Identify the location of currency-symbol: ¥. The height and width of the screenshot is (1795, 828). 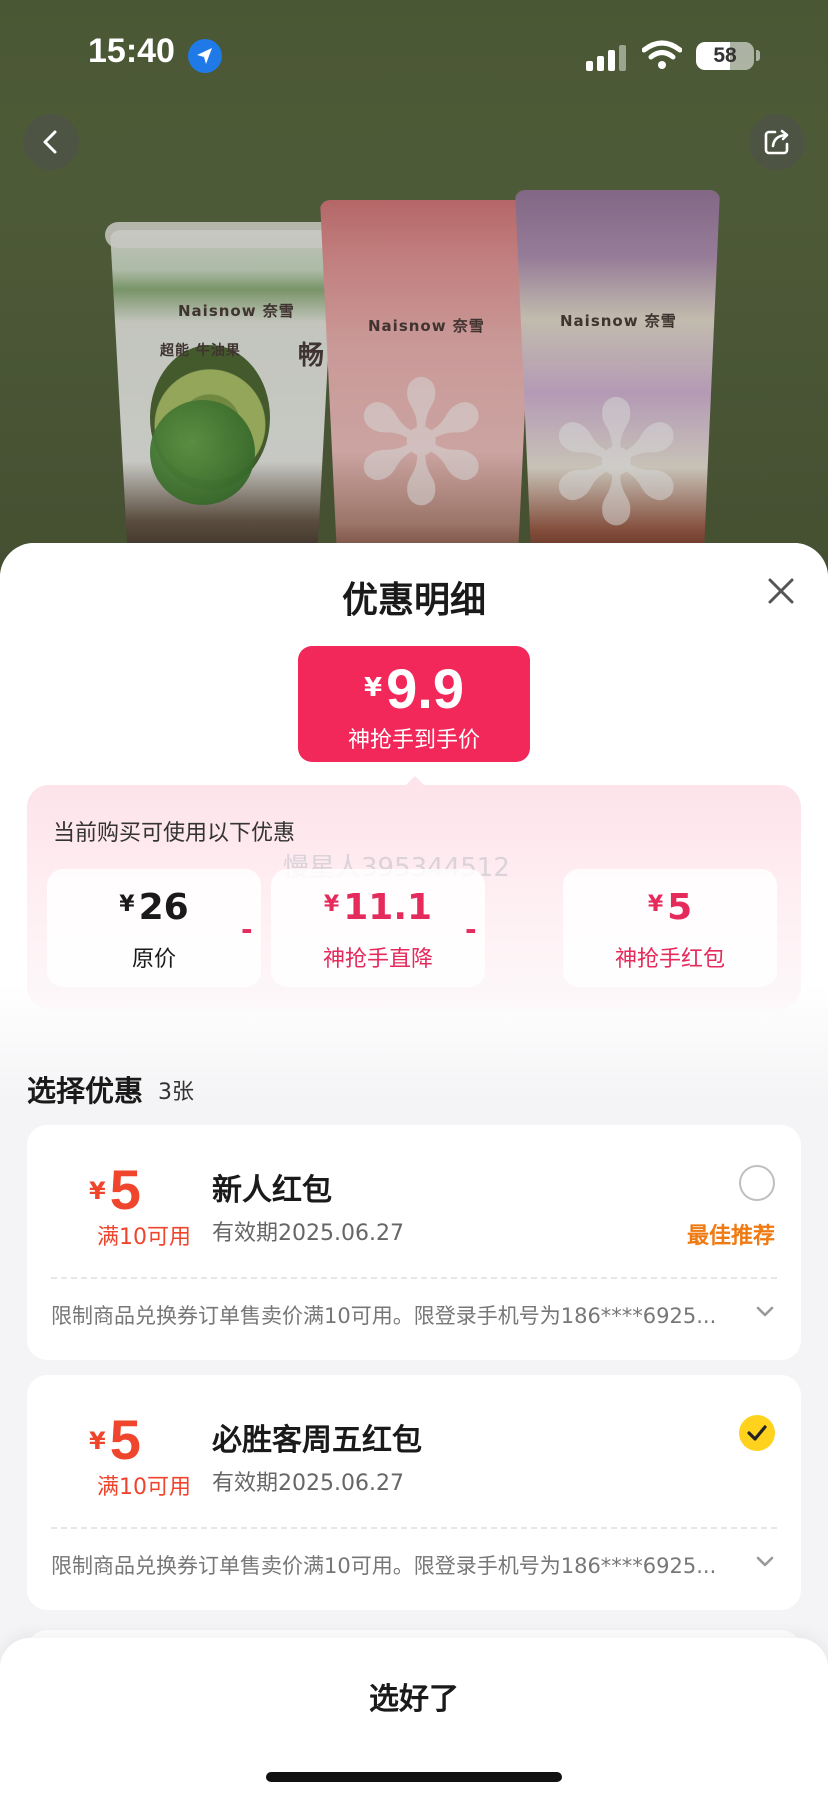
(373, 688).